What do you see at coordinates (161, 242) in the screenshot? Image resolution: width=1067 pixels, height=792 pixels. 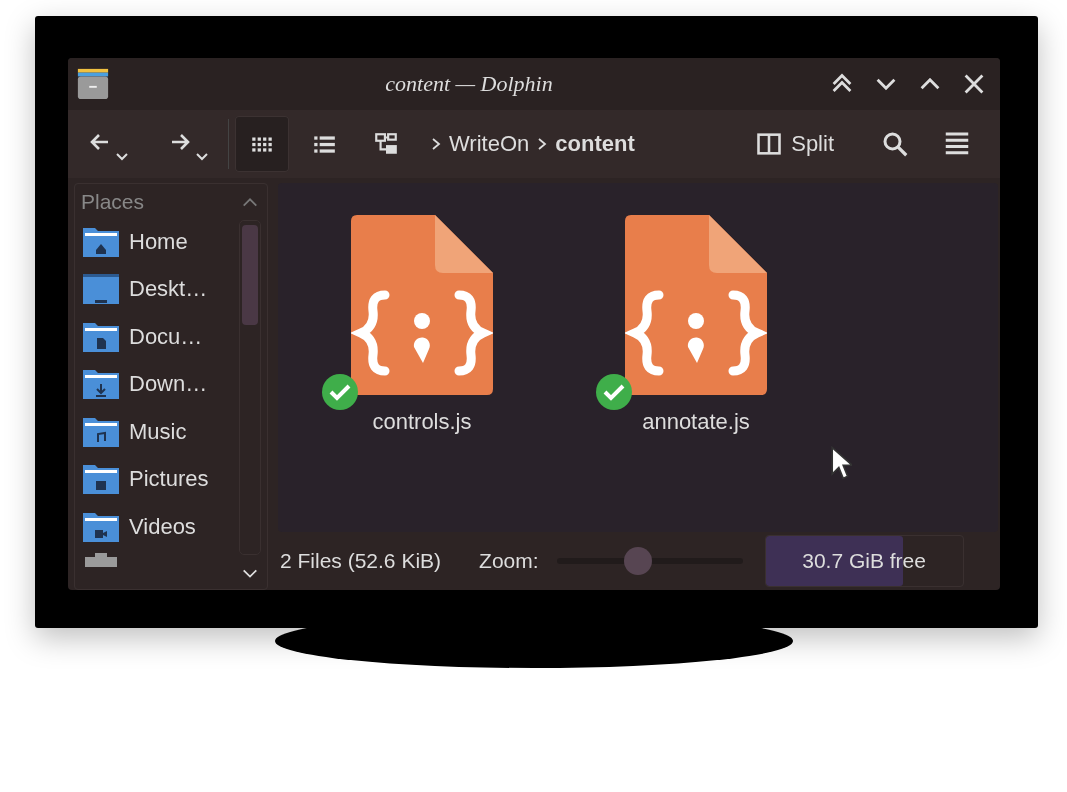 I see `place-item: Home` at bounding box center [161, 242].